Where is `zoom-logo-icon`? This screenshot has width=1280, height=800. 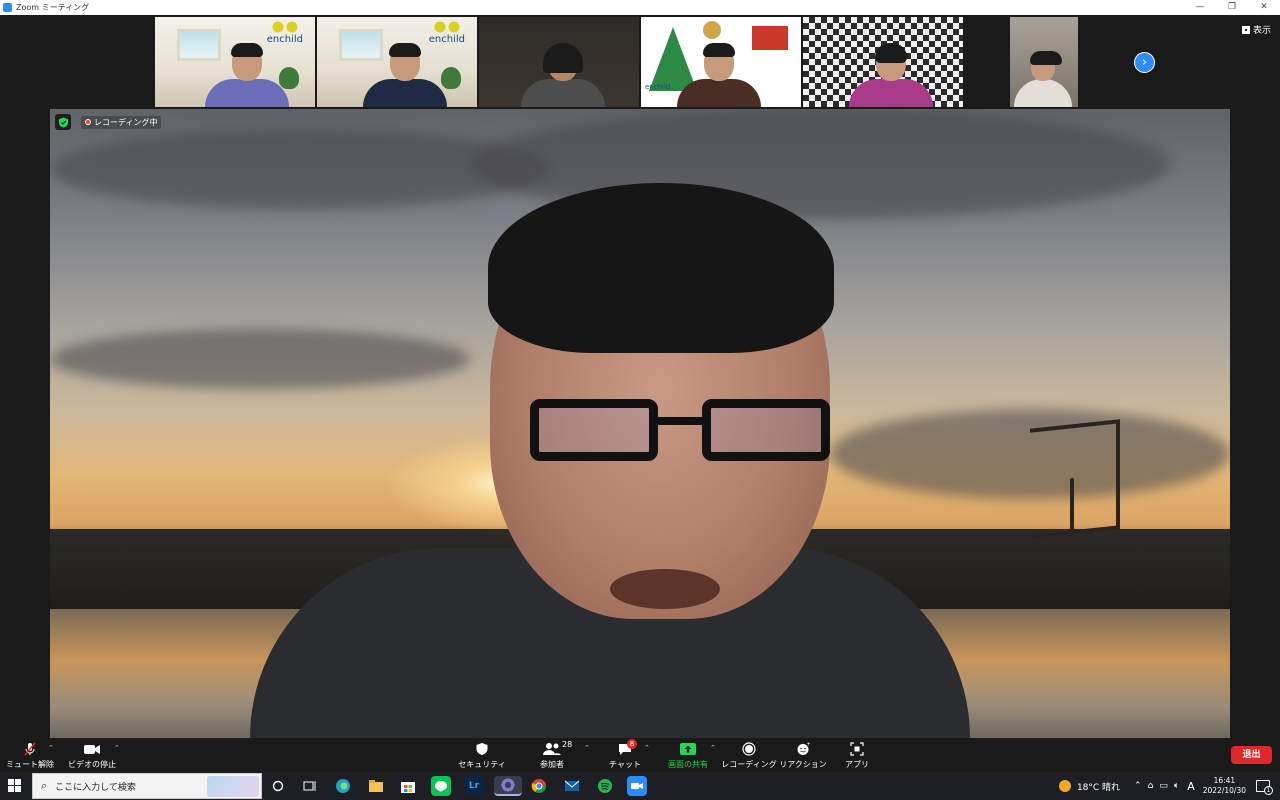 zoom-logo-icon is located at coordinates (7, 7).